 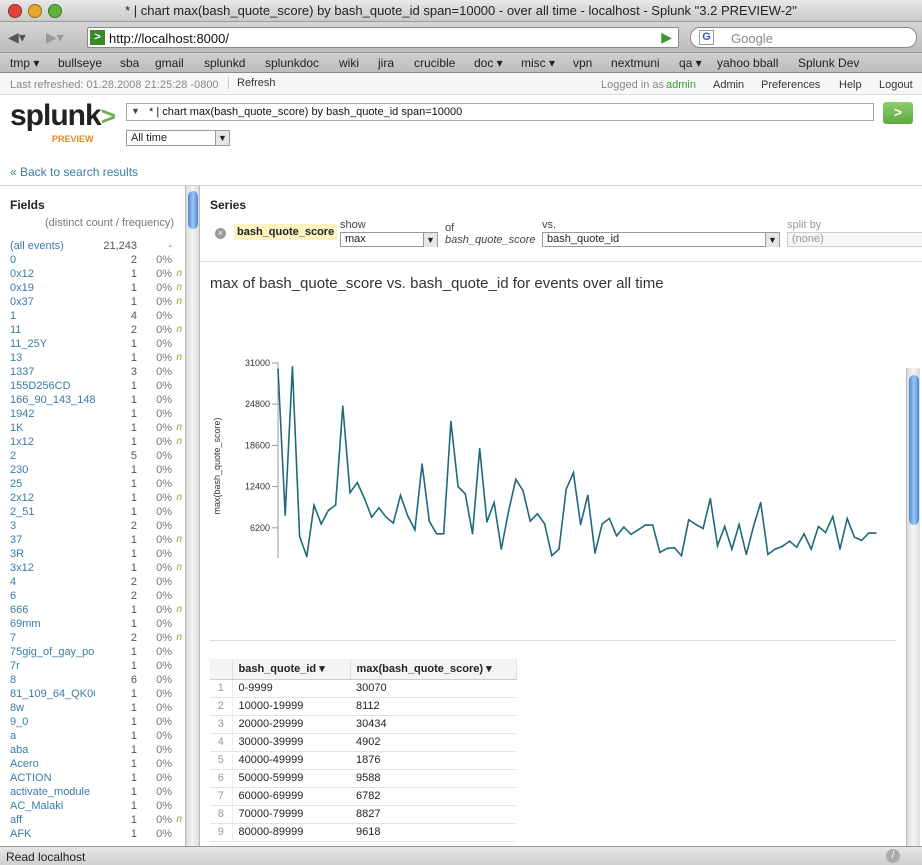 What do you see at coordinates (728, 85) in the screenshot?
I see `admin-link: Admin` at bounding box center [728, 85].